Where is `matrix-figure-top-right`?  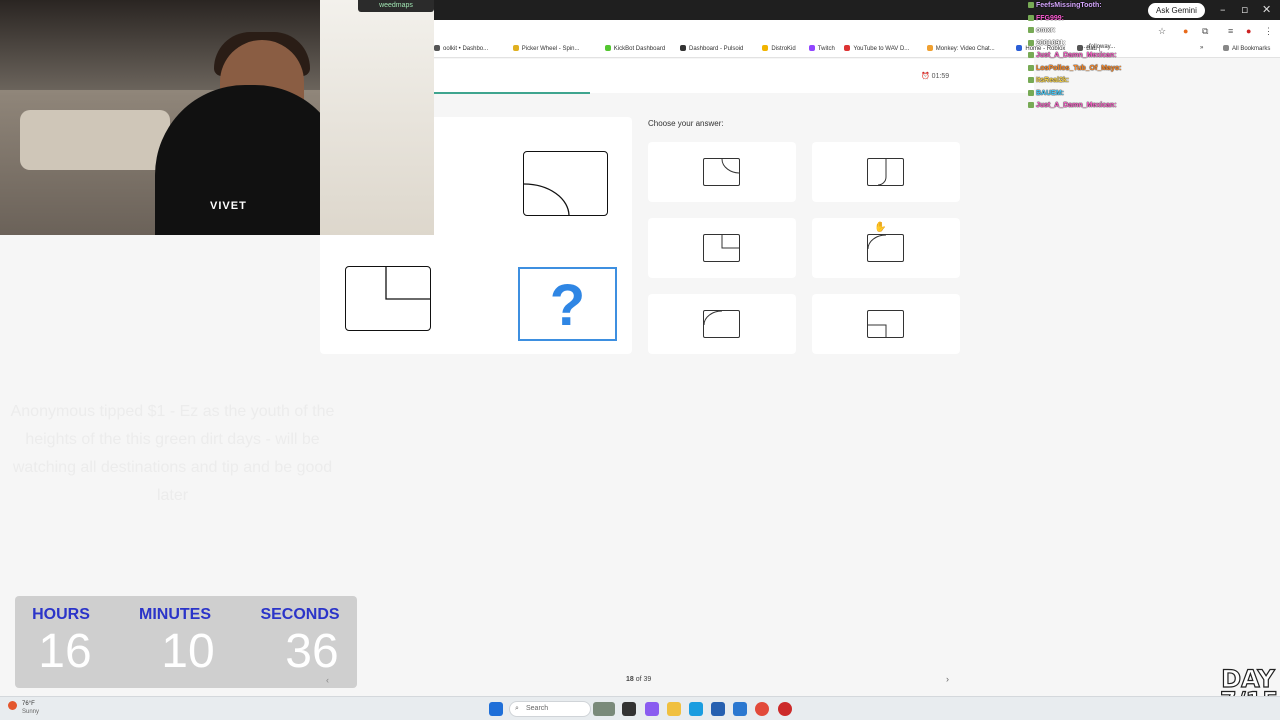 matrix-figure-top-right is located at coordinates (565, 183).